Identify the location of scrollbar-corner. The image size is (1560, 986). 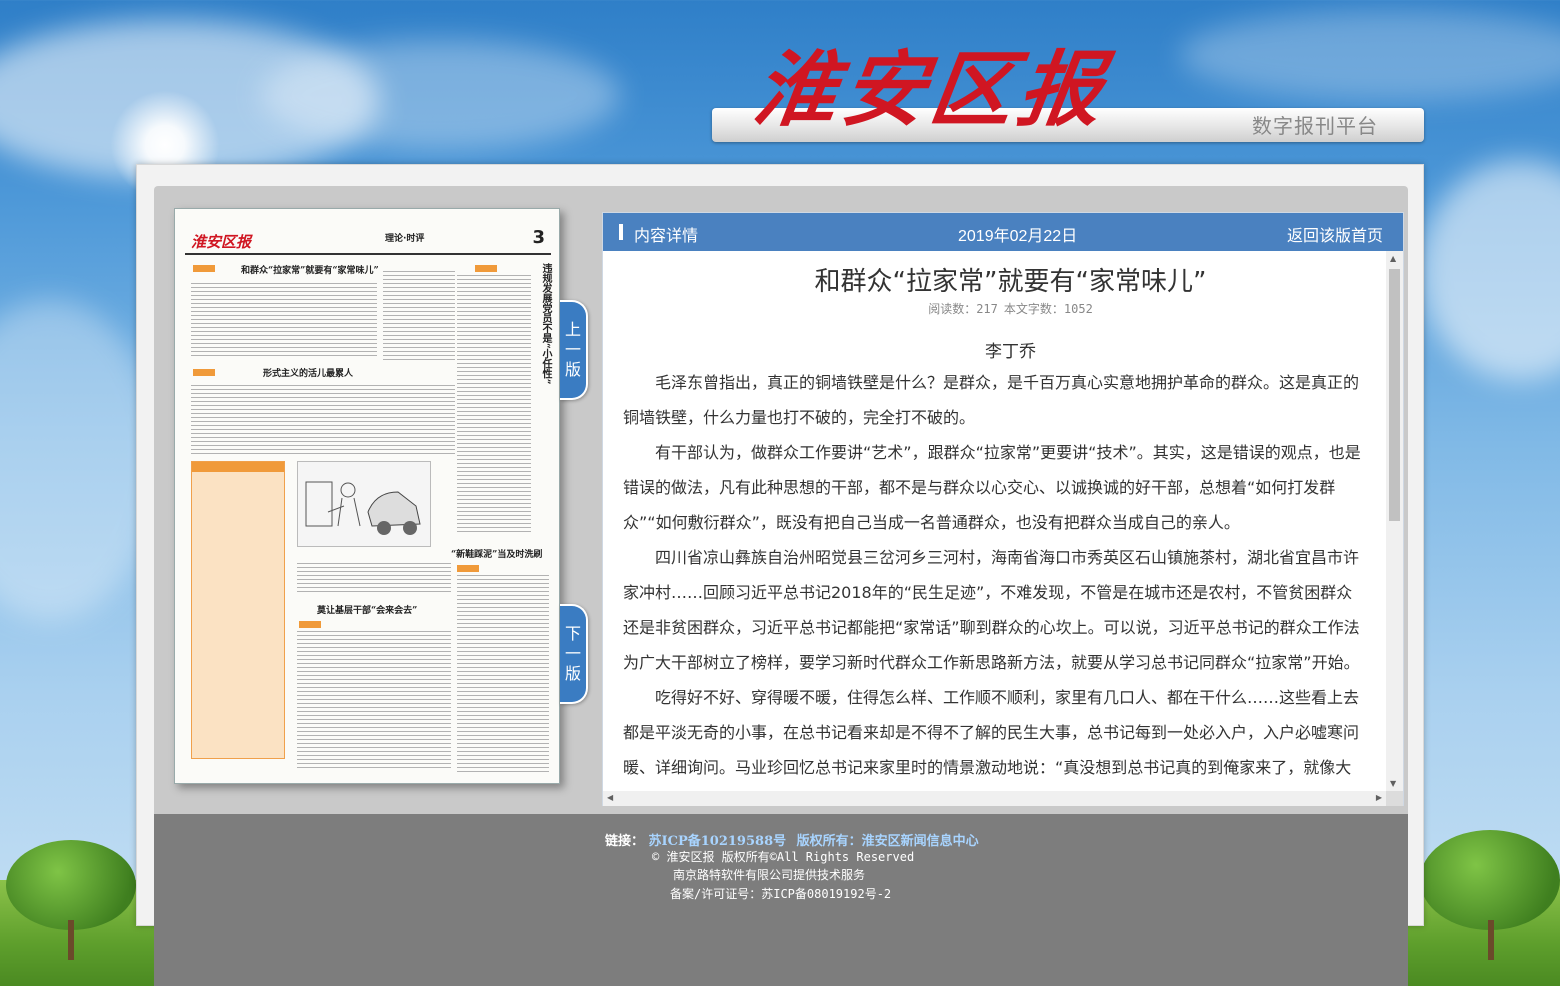
(1394, 798).